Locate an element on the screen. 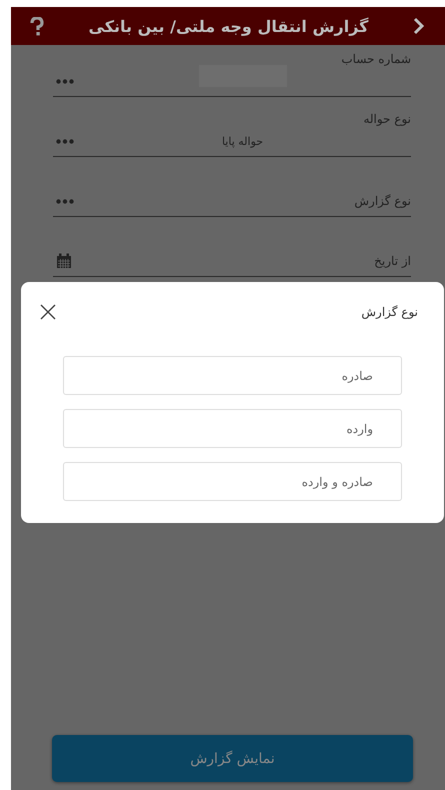 This screenshot has height=790, width=445. form-field: نوع حواله حواله پایا is located at coordinates (232, 127).